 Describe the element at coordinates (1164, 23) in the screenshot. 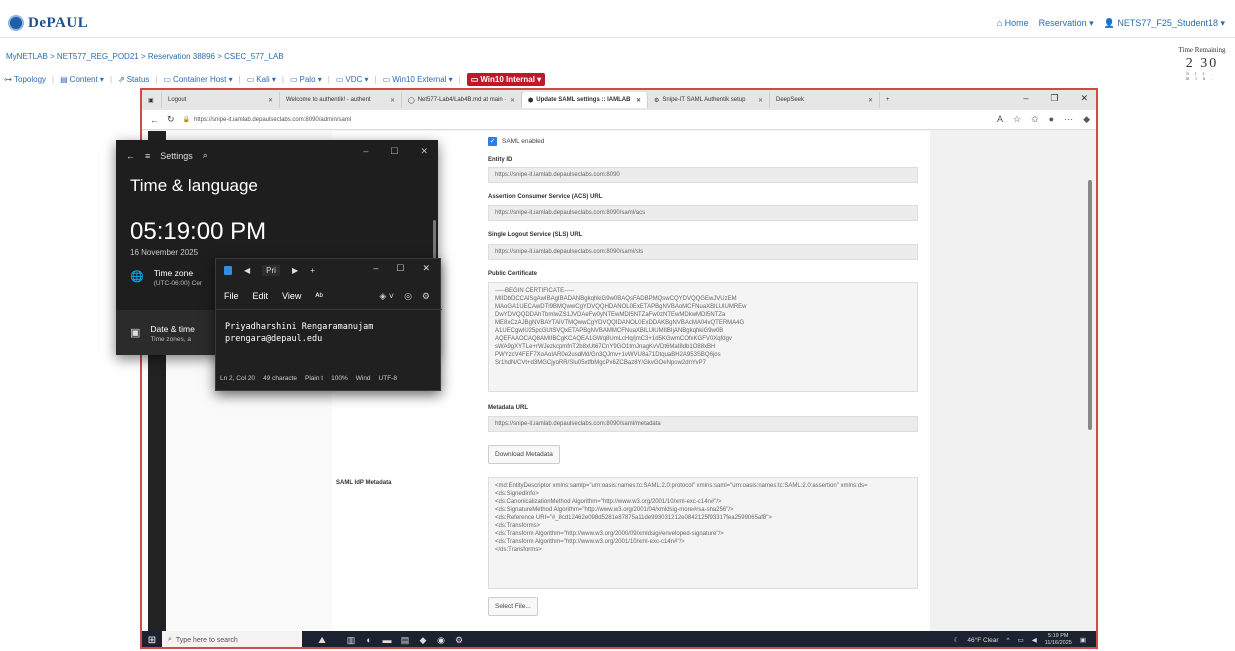

I see `user-account-menu: 👤 NETS77_F25_Student18 ▾` at that location.